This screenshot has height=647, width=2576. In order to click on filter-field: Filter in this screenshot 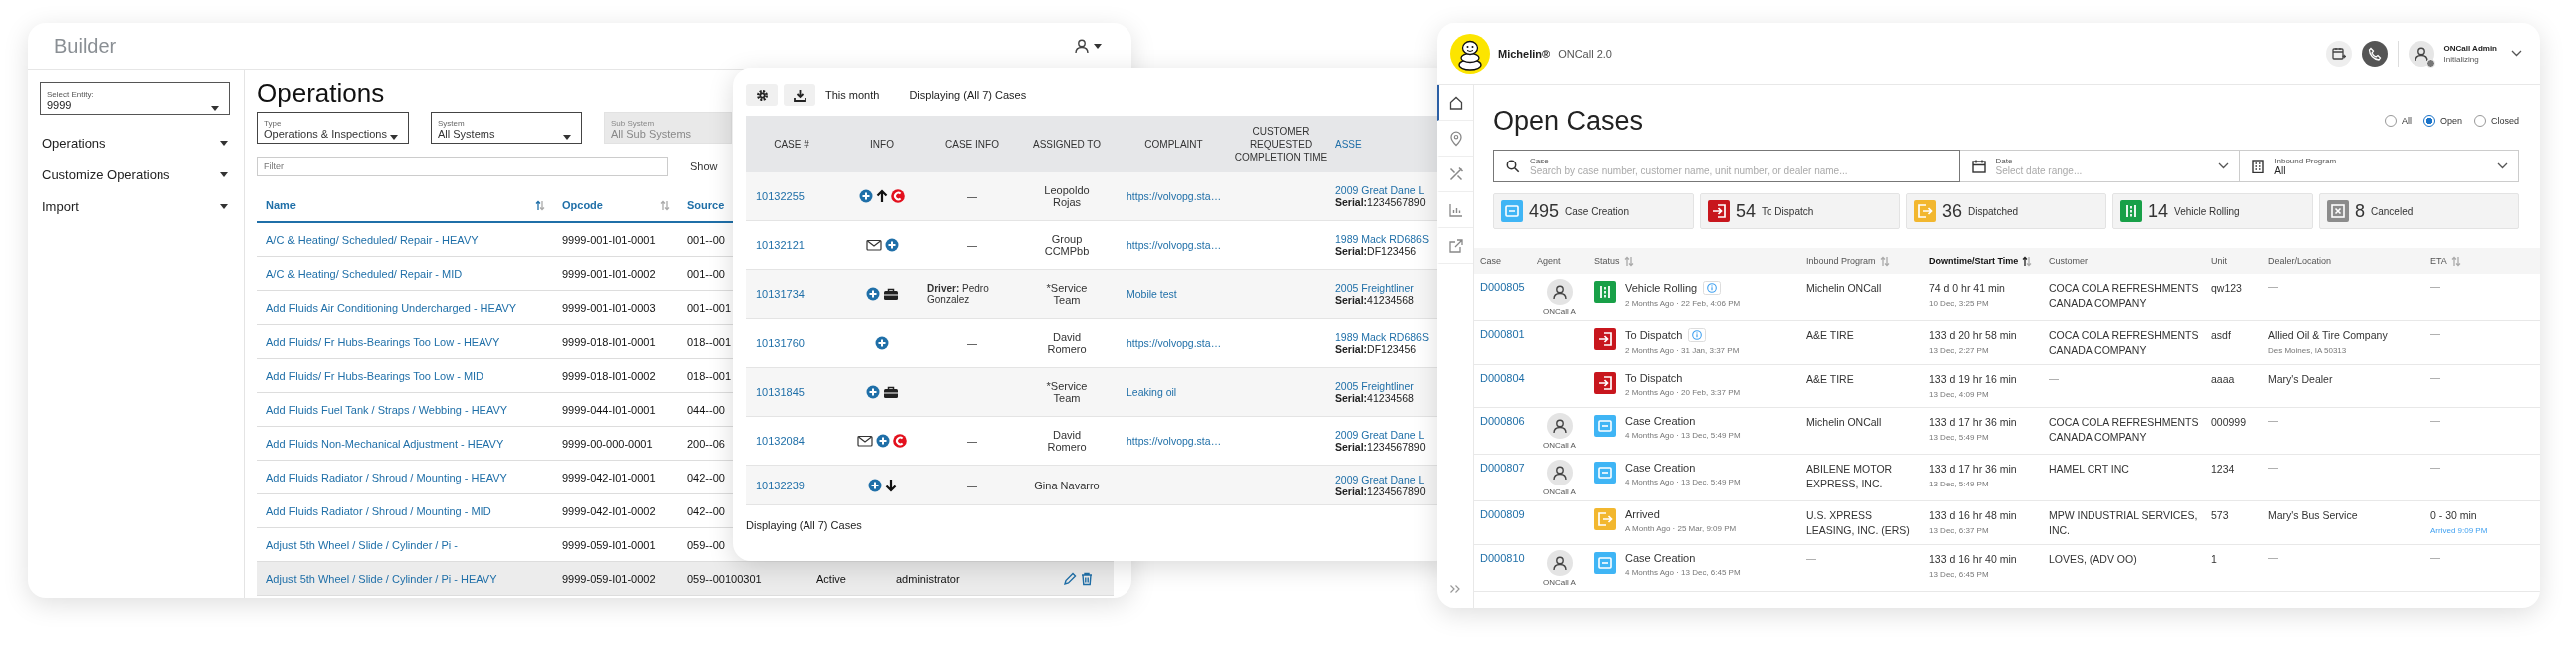, I will do `click(462, 166)`.